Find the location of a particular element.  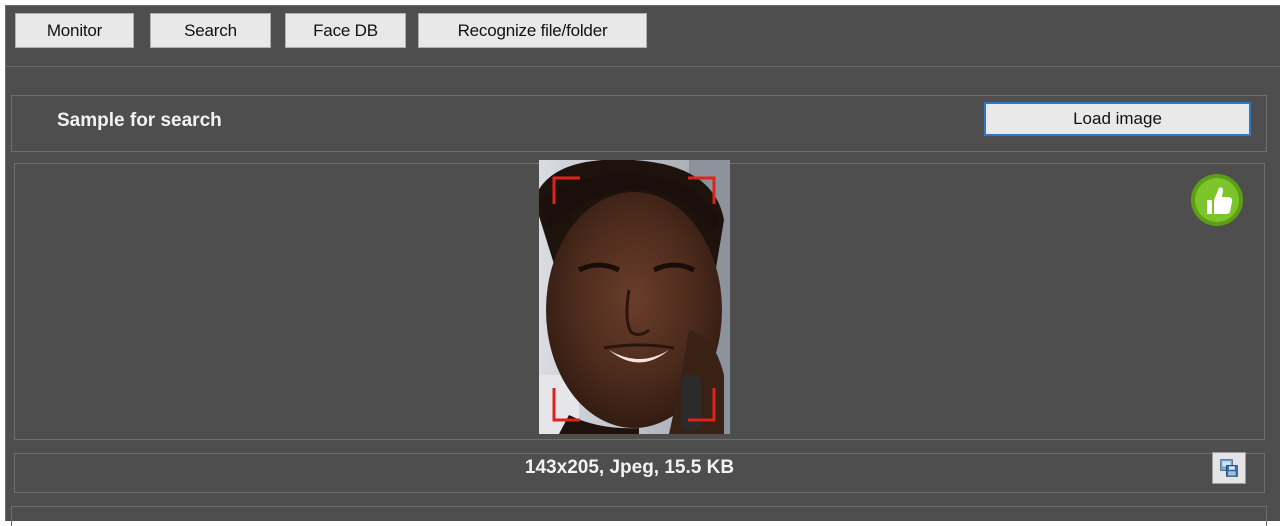

search-button: Search is located at coordinates (210, 30).